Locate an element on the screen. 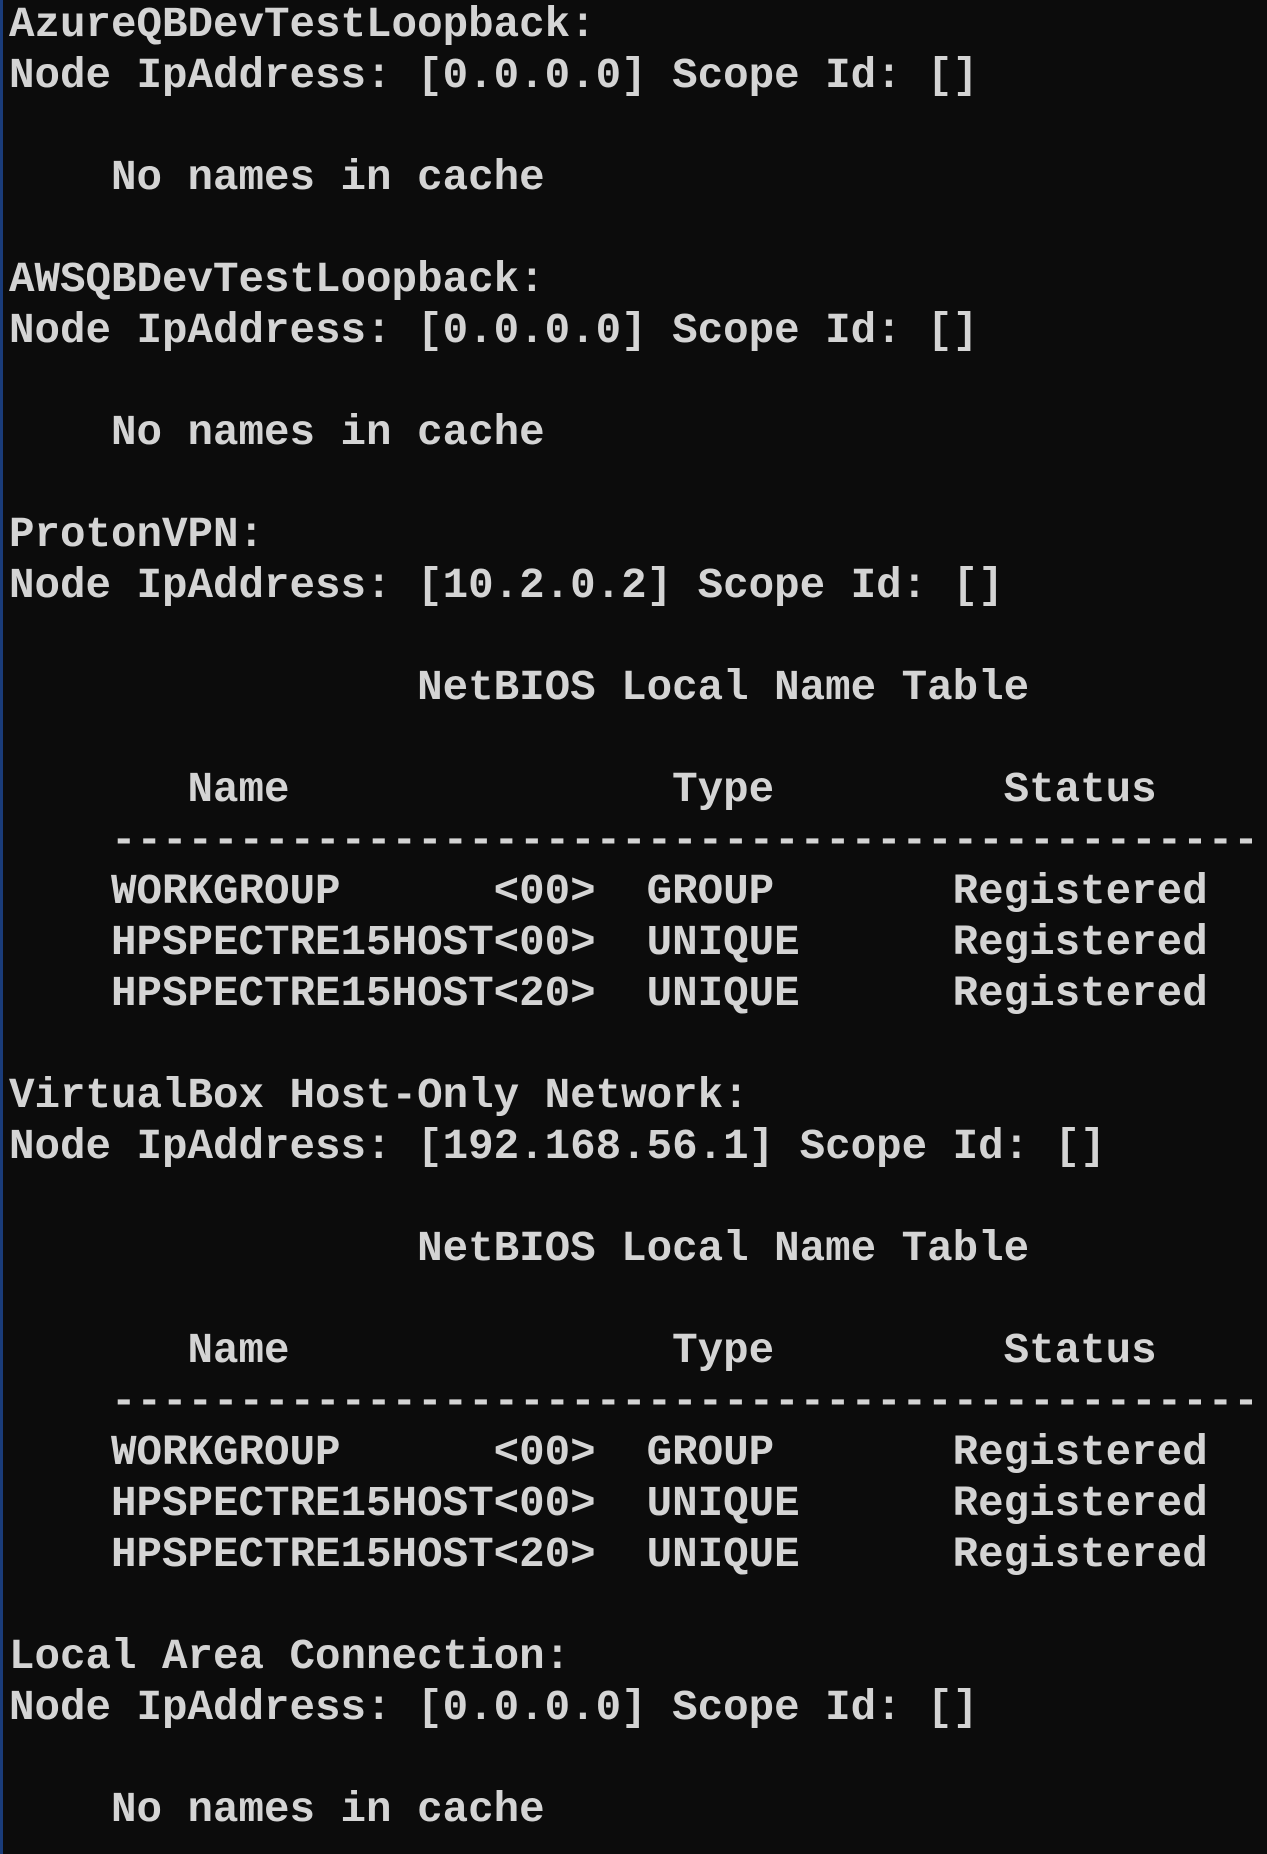 Image resolution: width=1267 pixels, height=1854 pixels. line-29: HPSPECTRE15HOST<00> UNIQUE Registered is located at coordinates (608, 1504).